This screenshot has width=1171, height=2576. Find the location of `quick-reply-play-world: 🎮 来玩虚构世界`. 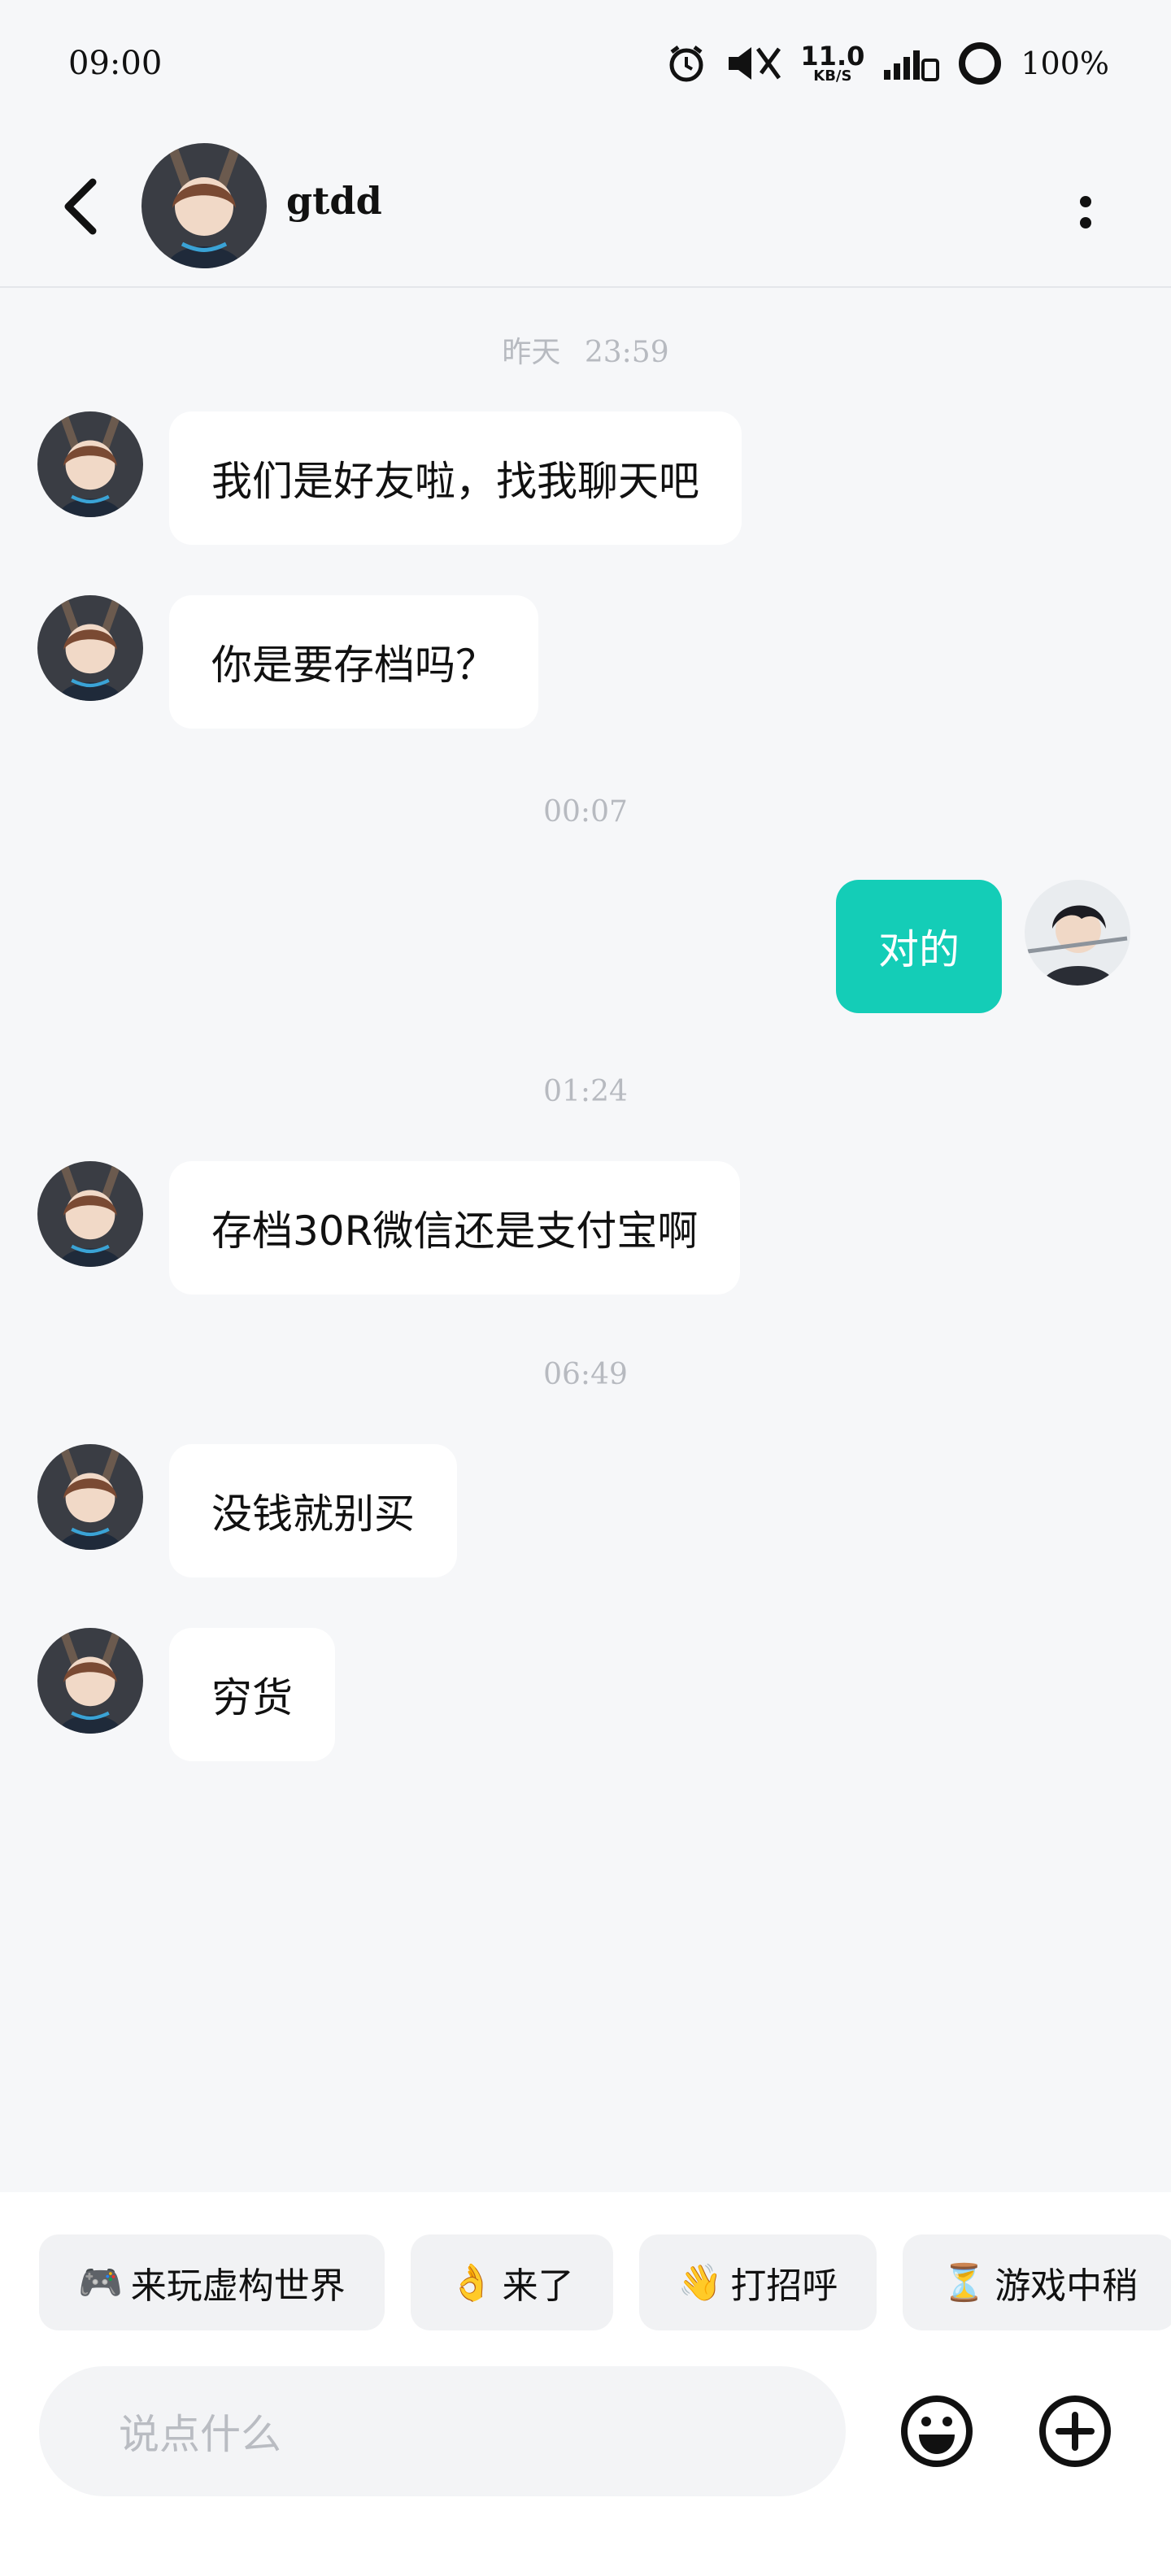

quick-reply-play-world: 🎮 来玩虚构世界 is located at coordinates (212, 2282).